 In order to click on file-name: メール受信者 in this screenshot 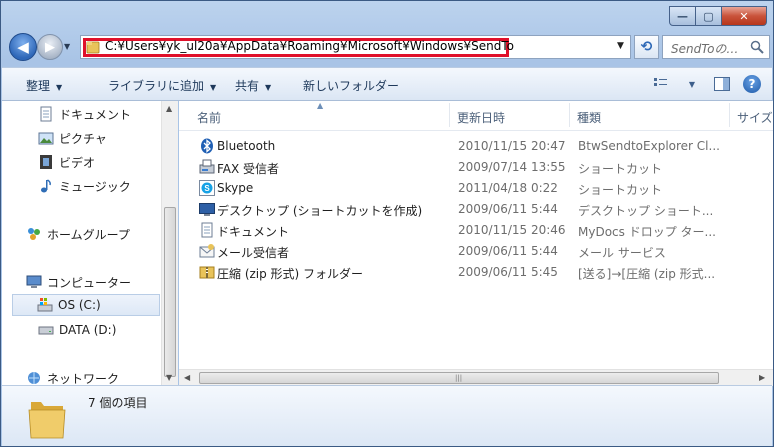, I will do `click(253, 253)`.